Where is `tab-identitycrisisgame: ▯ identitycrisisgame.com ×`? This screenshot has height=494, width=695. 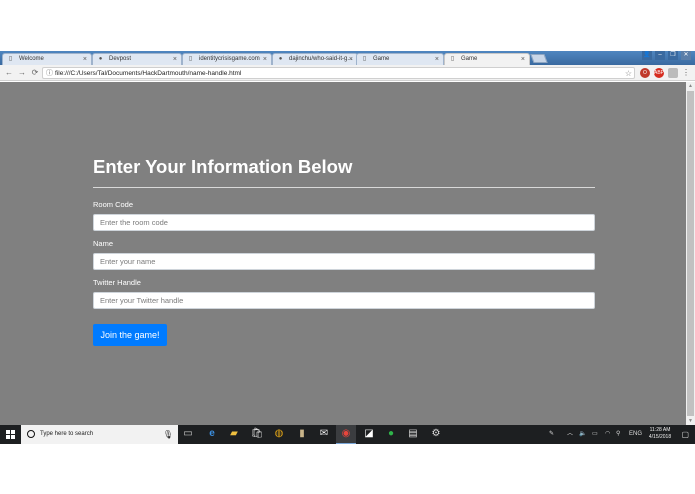
tab-identitycrisisgame: ▯ identitycrisisgame.com × is located at coordinates (227, 59).